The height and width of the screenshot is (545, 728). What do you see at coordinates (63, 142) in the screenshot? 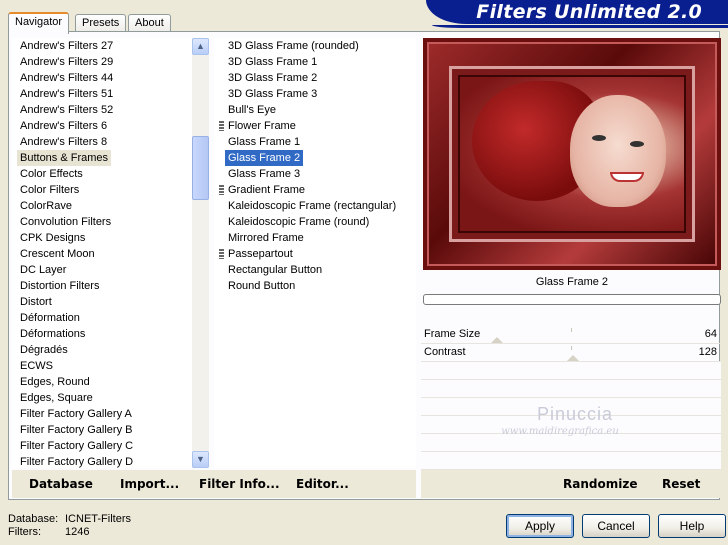
I see `category-item: Andrew's Filters 8` at bounding box center [63, 142].